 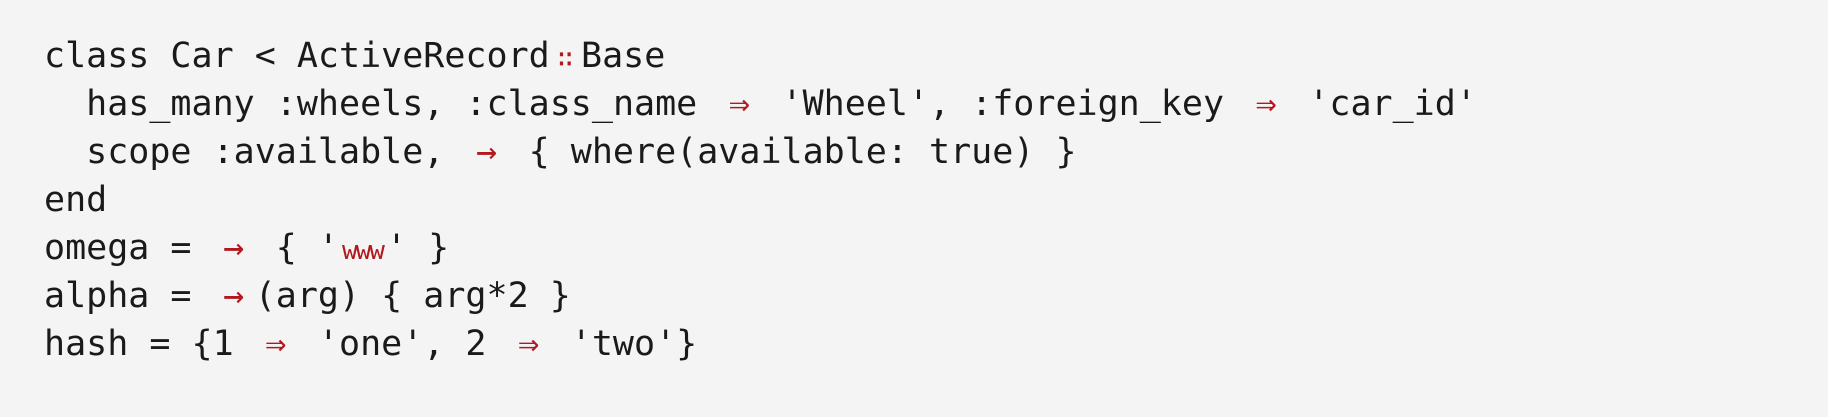 What do you see at coordinates (76, 200) in the screenshot?
I see `code-text: end` at bounding box center [76, 200].